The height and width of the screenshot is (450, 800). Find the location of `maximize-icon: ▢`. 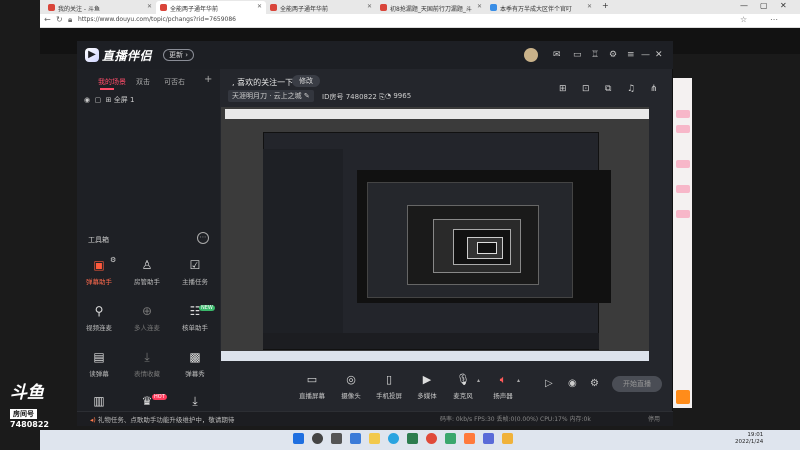

maximize-icon: ▢ is located at coordinates (764, 5).